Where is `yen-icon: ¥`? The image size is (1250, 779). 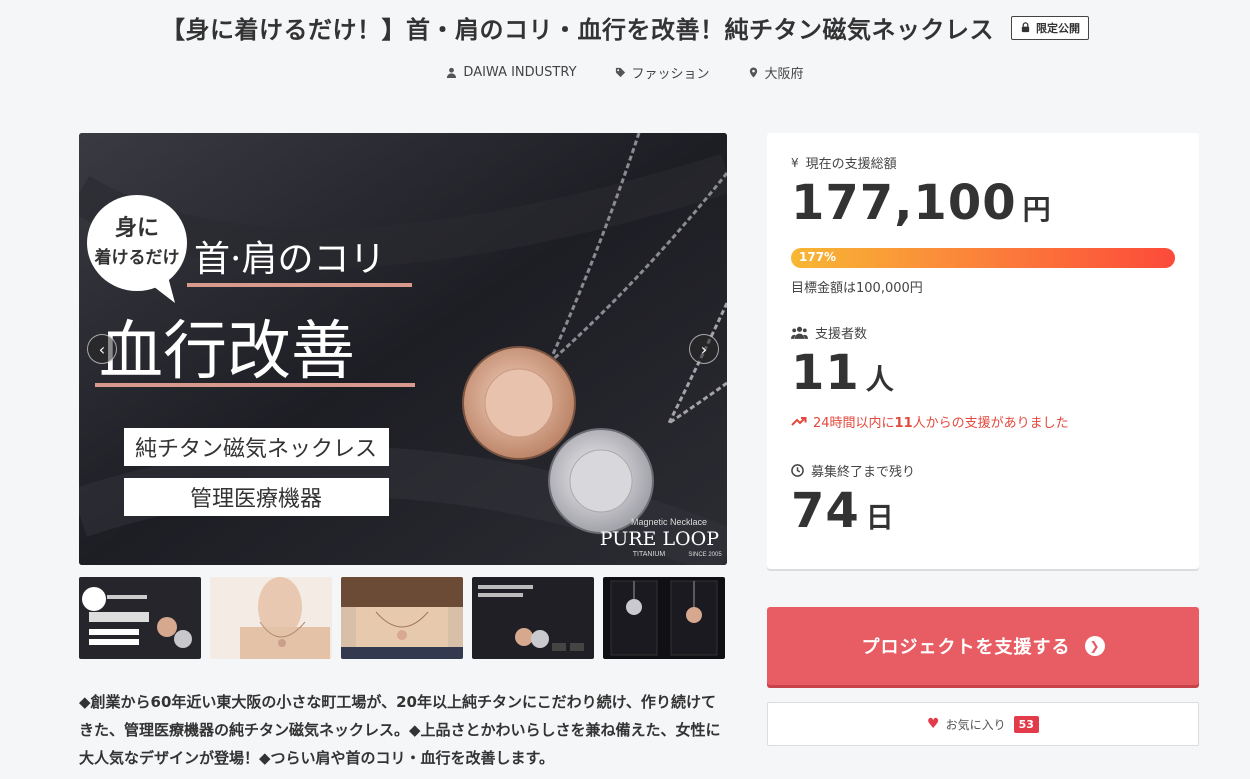
yen-icon: ¥ is located at coordinates (795, 162).